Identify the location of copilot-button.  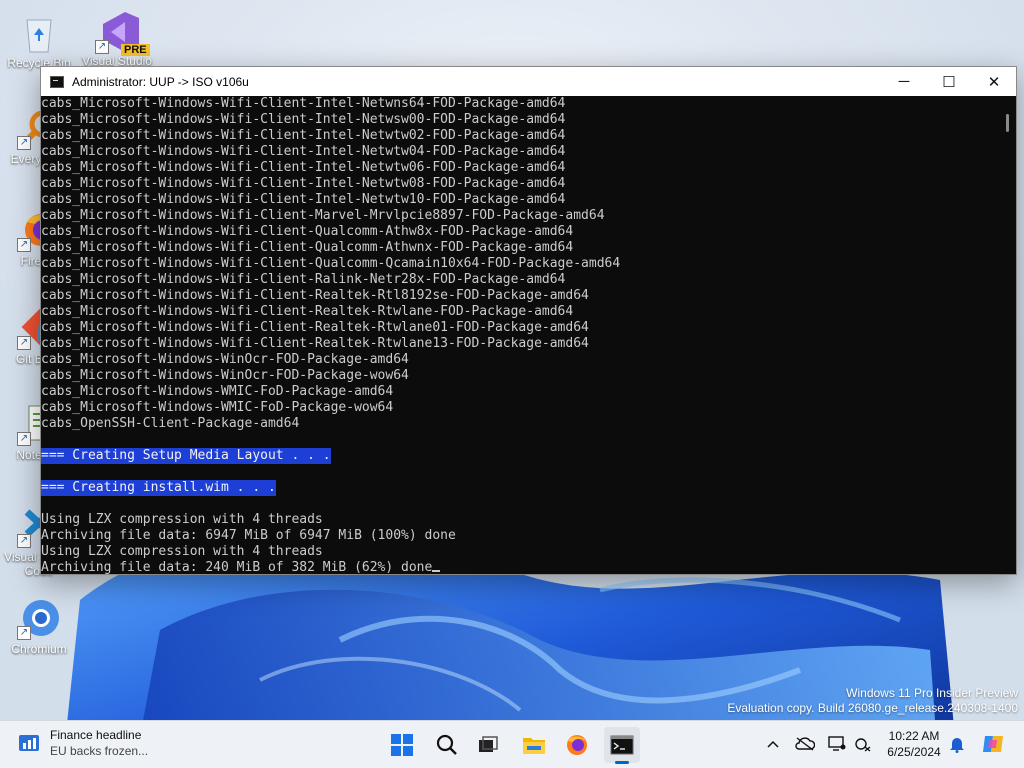
(993, 744).